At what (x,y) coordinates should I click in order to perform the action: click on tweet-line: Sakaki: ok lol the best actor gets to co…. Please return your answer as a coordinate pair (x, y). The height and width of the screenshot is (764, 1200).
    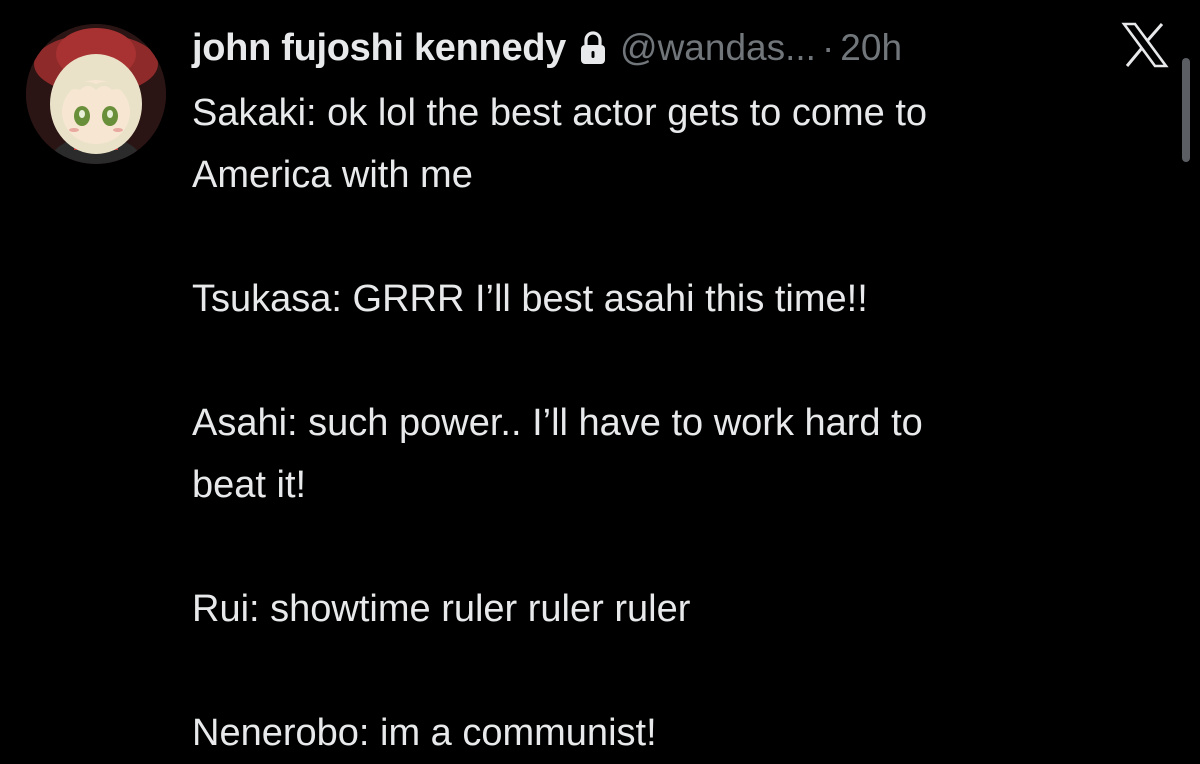
    Looking at the image, I should click on (560, 113).